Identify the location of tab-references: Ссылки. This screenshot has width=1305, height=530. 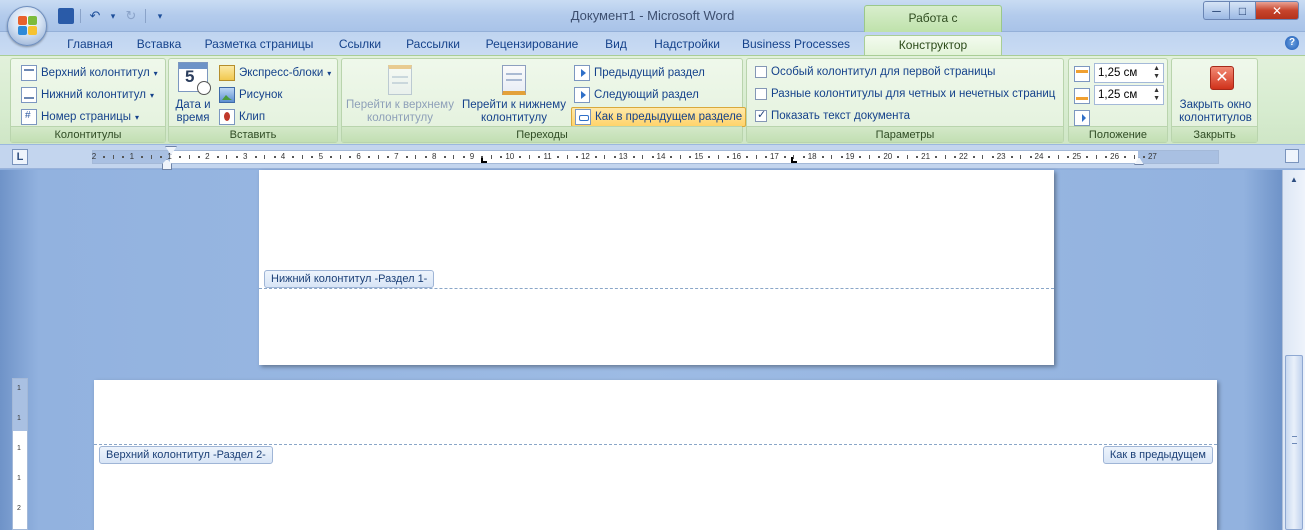
(360, 45).